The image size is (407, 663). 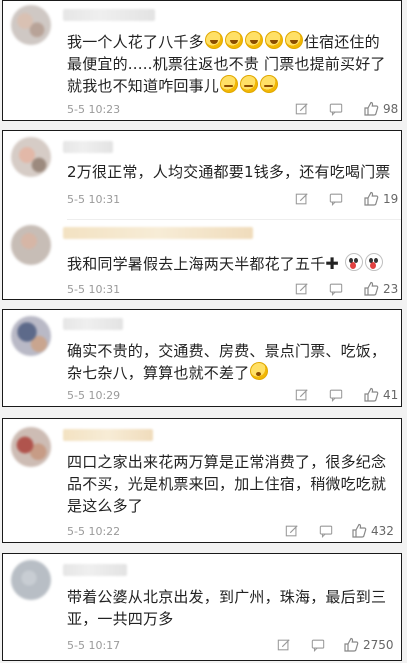 What do you see at coordinates (391, 109) in the screenshot?
I see `like-count: 98` at bounding box center [391, 109].